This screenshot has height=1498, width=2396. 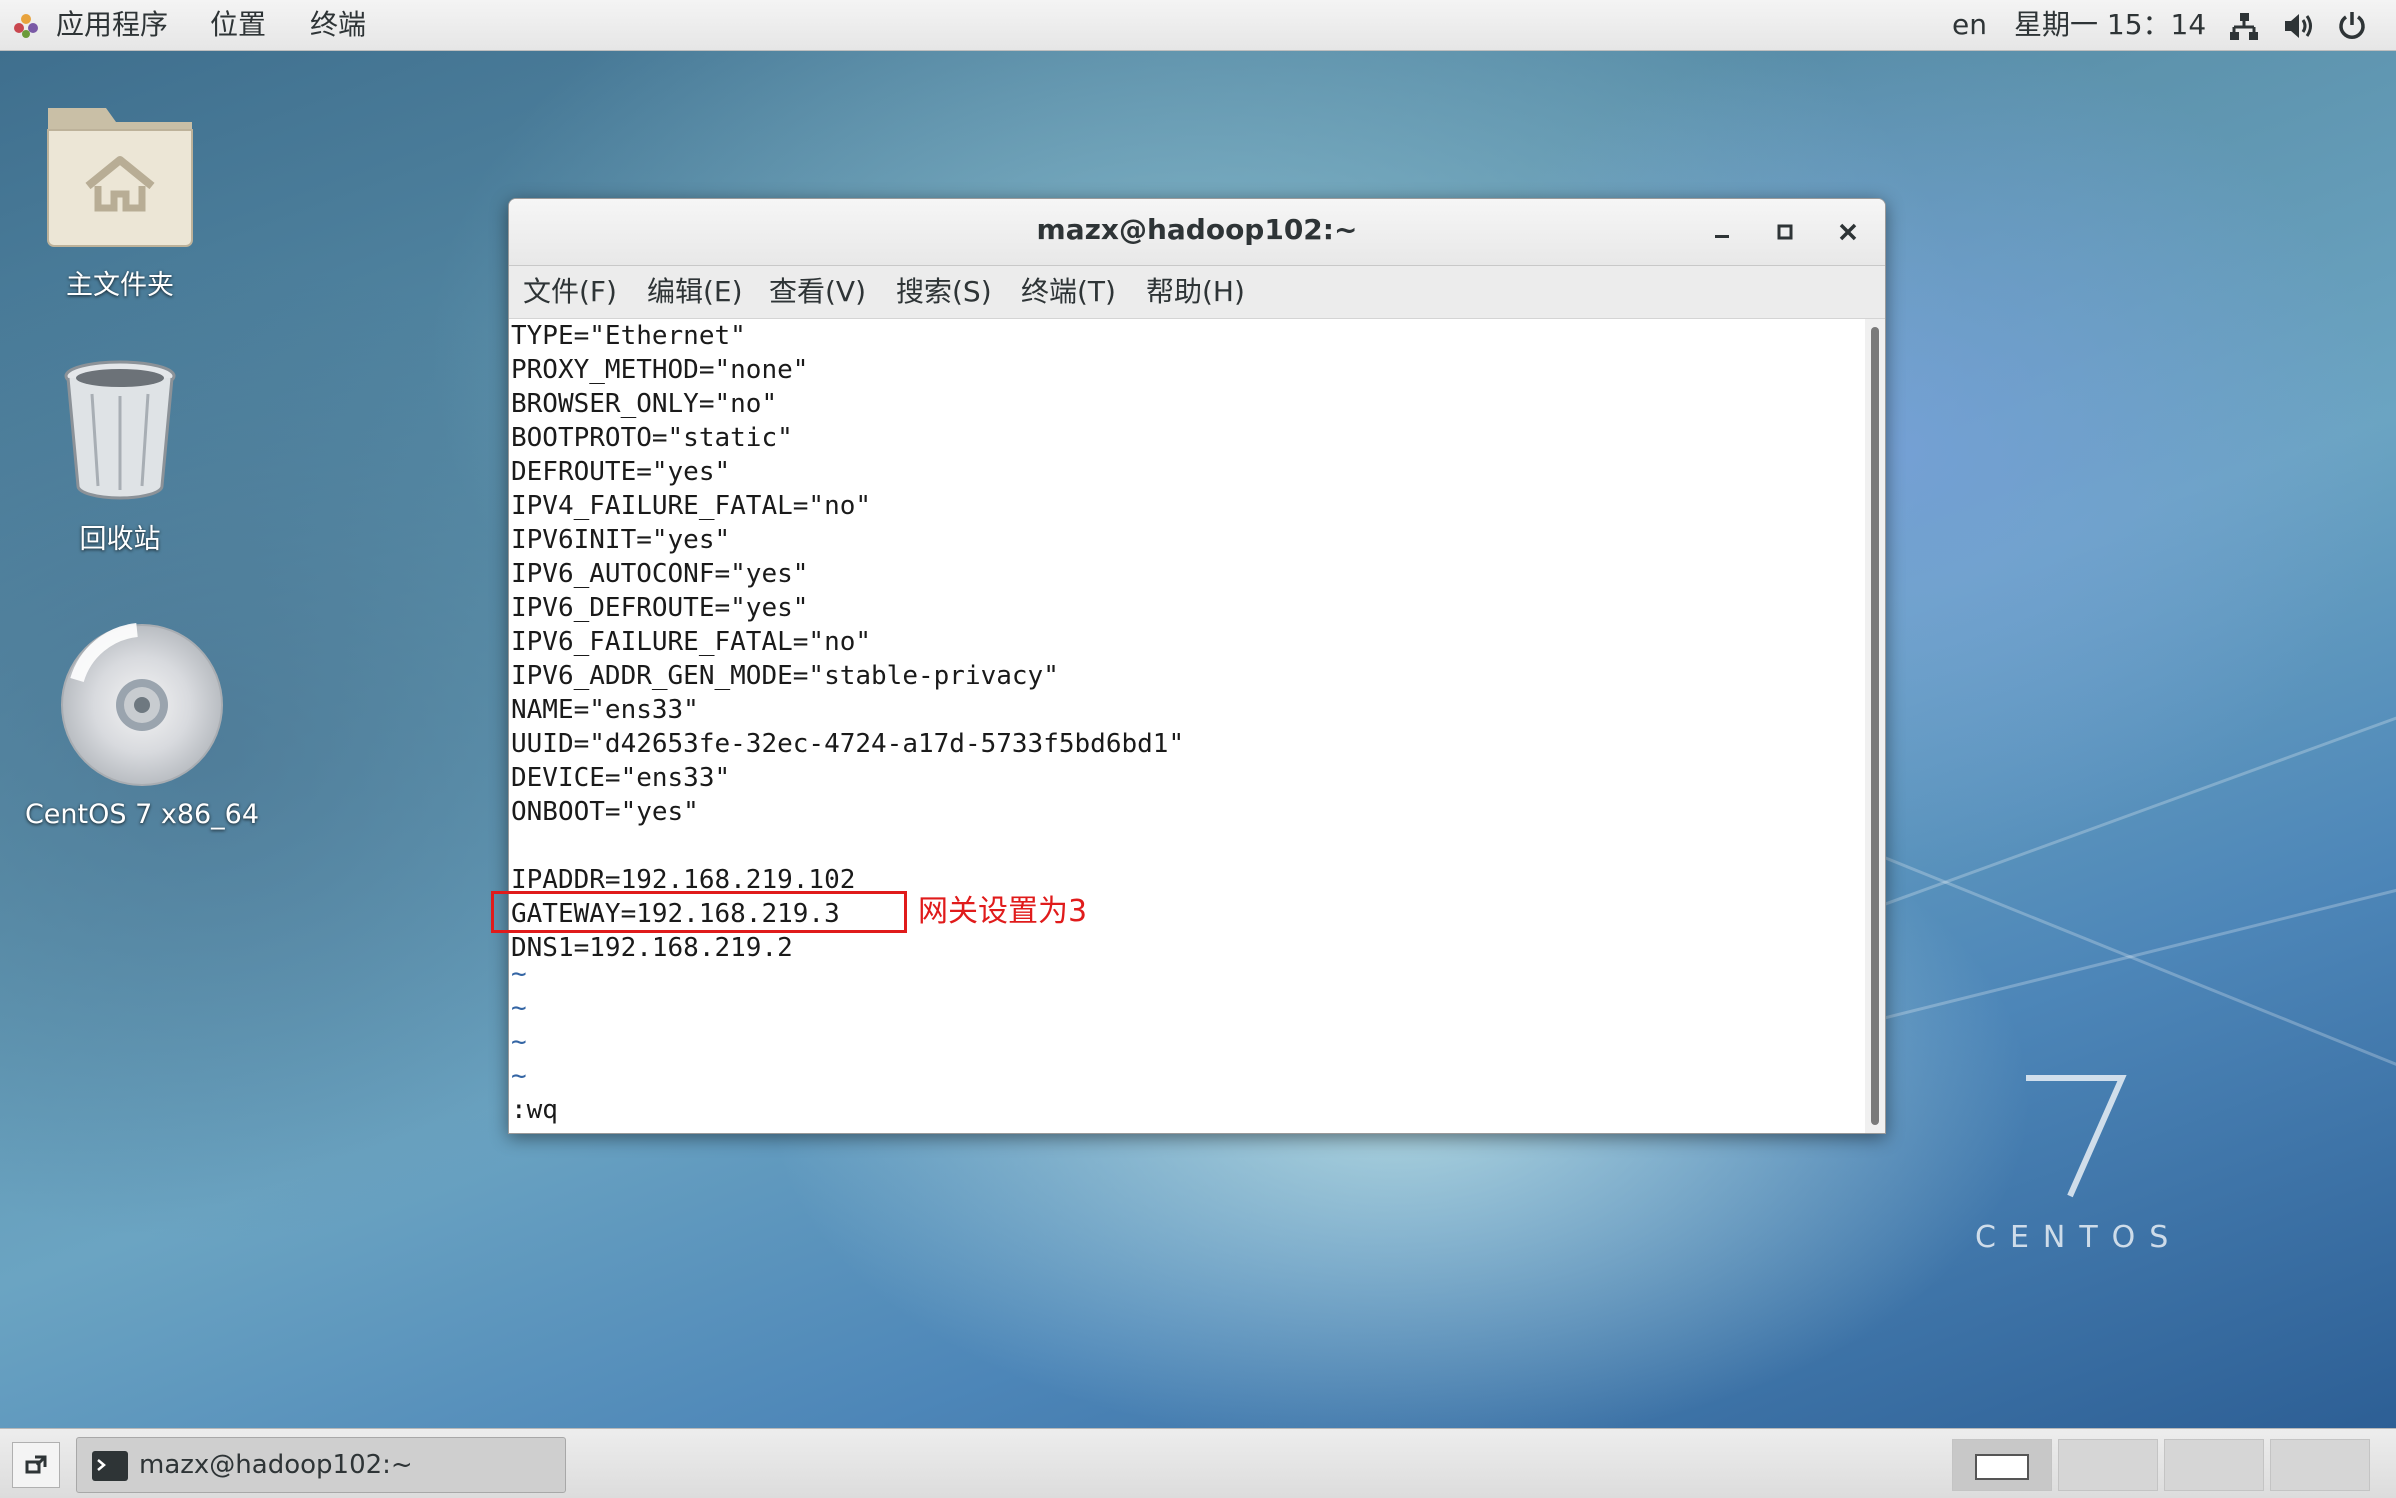 I want to click on applications-menu: 应用程序, so click(x=112, y=25).